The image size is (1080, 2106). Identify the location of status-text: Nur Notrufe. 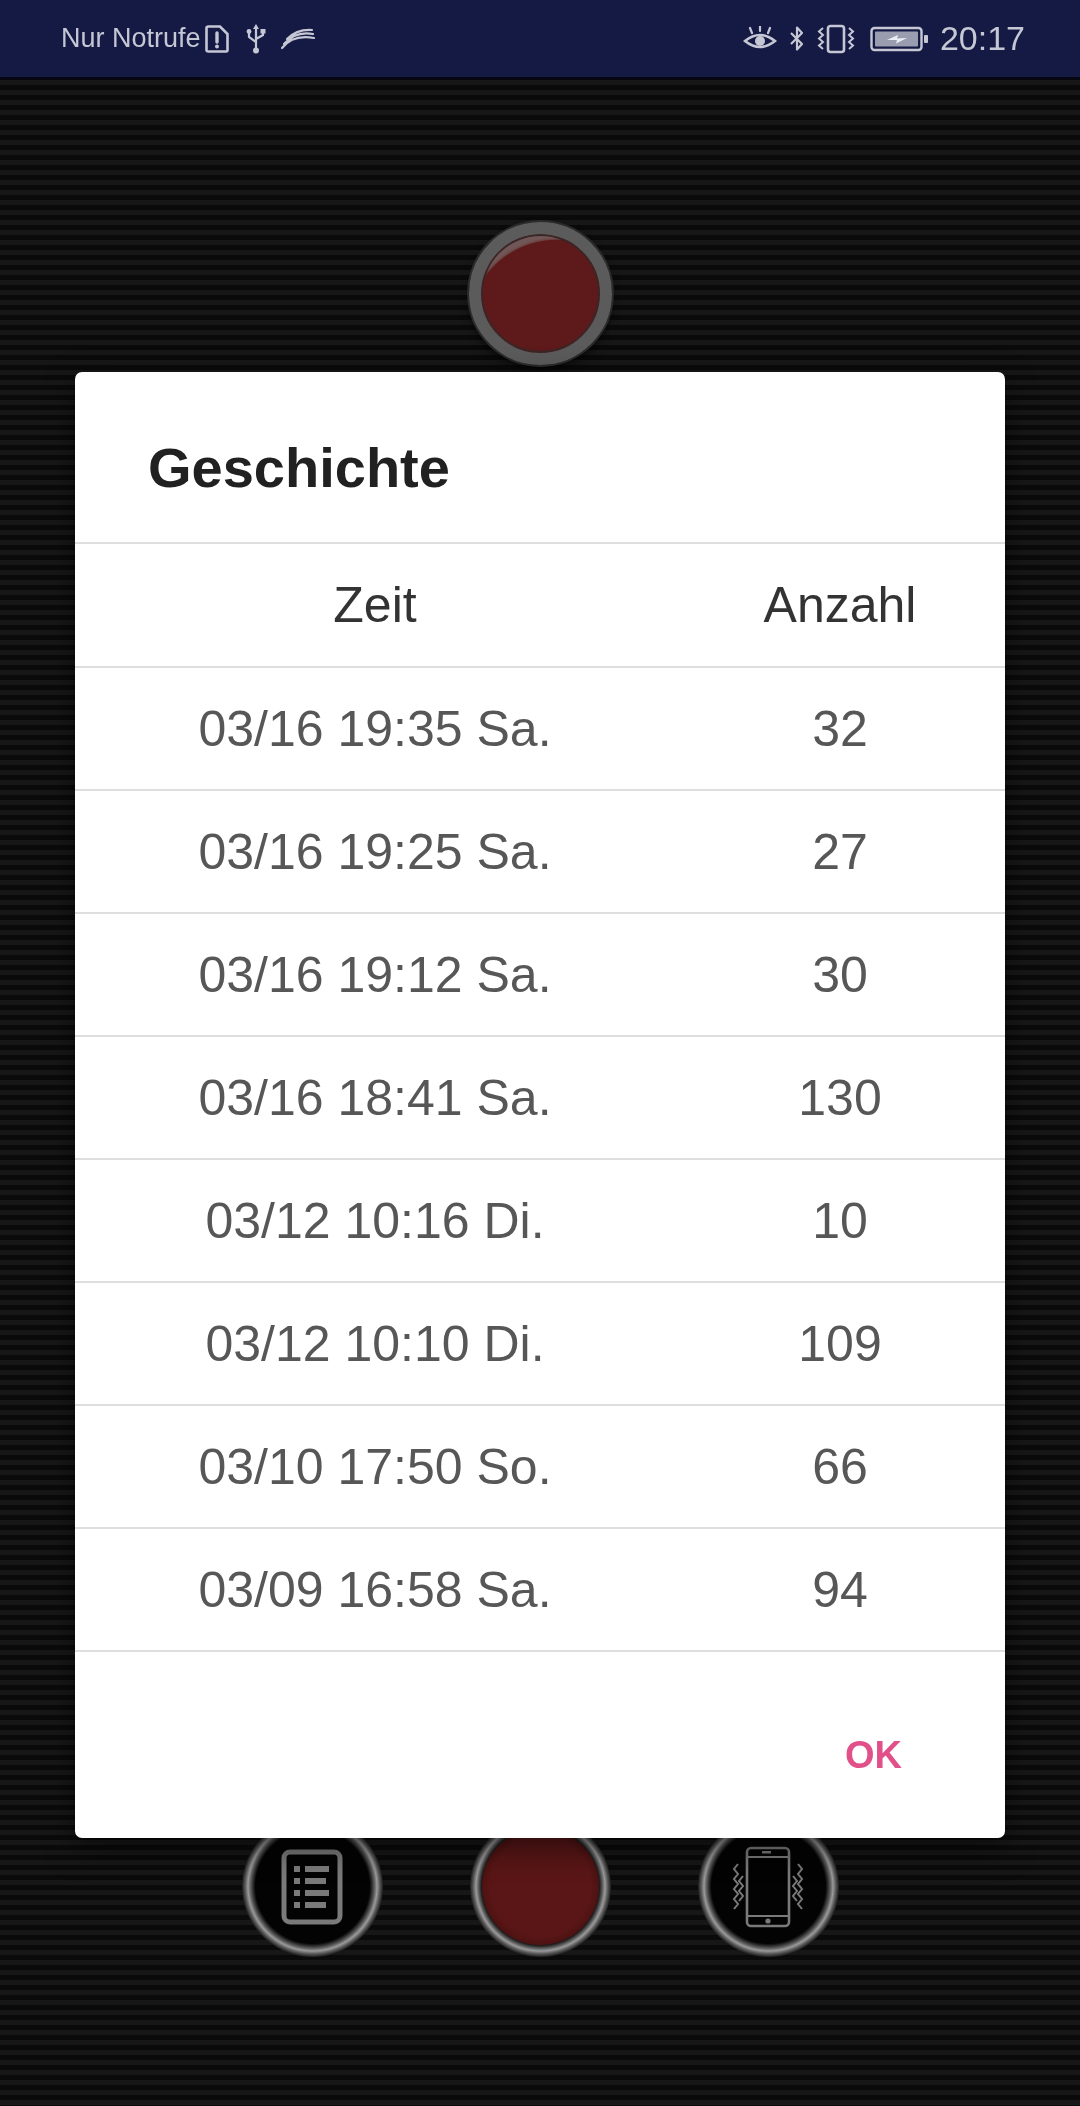
(131, 38).